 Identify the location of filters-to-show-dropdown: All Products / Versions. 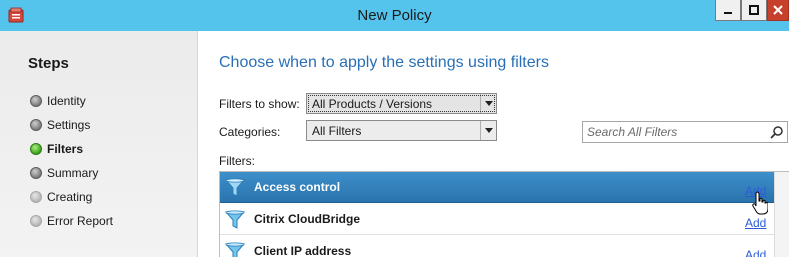
(401, 103).